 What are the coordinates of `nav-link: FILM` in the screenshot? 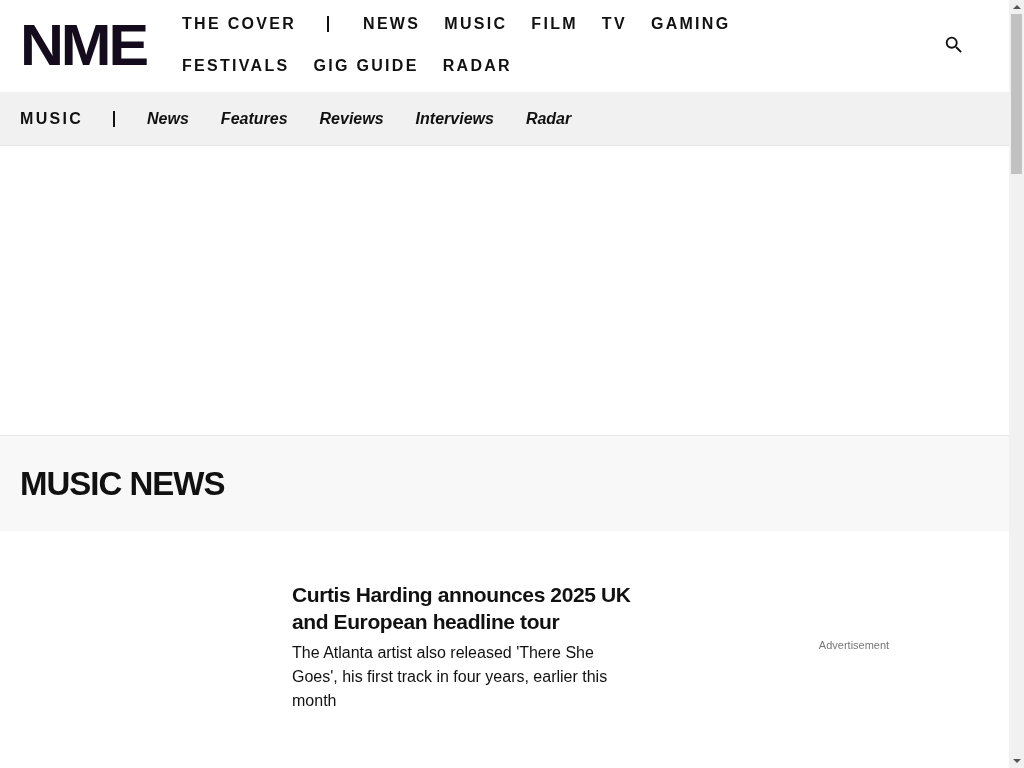 It's located at (554, 24).